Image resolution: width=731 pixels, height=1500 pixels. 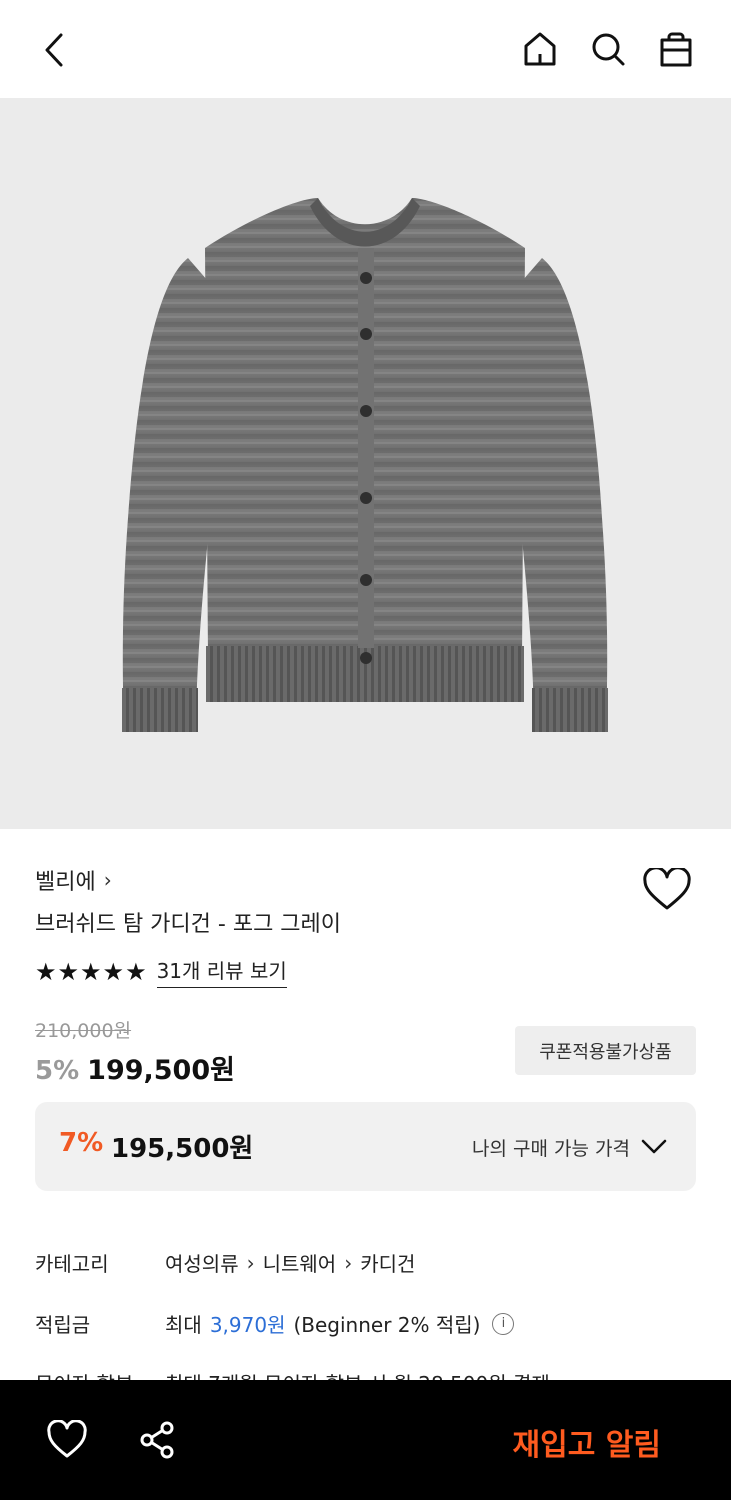 I want to click on sale-price-row: 5% 199,500원, so click(x=135, y=1067).